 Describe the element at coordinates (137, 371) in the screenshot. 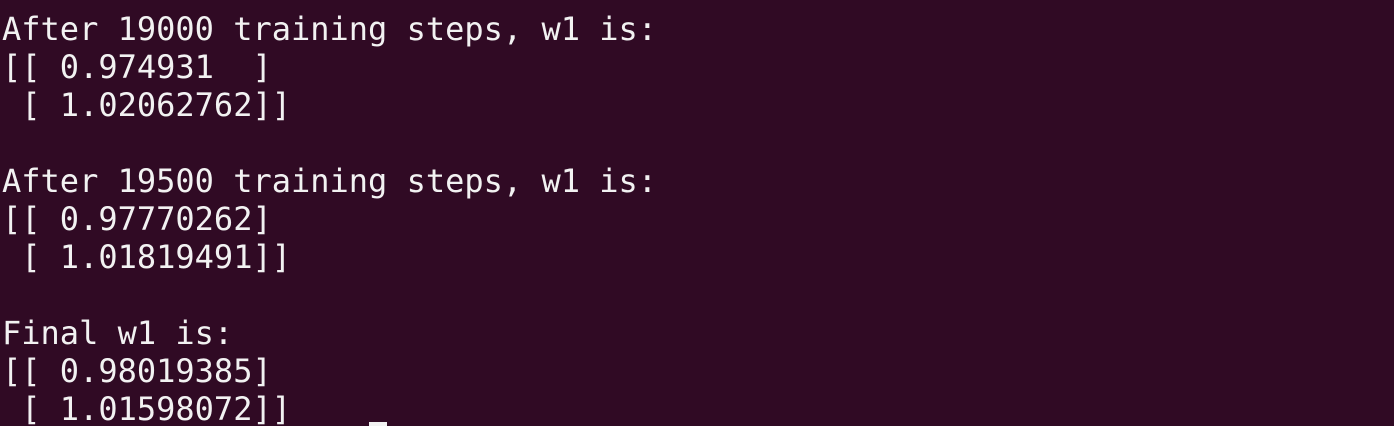

I see `output-matrix-row-1: [[ 0.98019385]` at that location.